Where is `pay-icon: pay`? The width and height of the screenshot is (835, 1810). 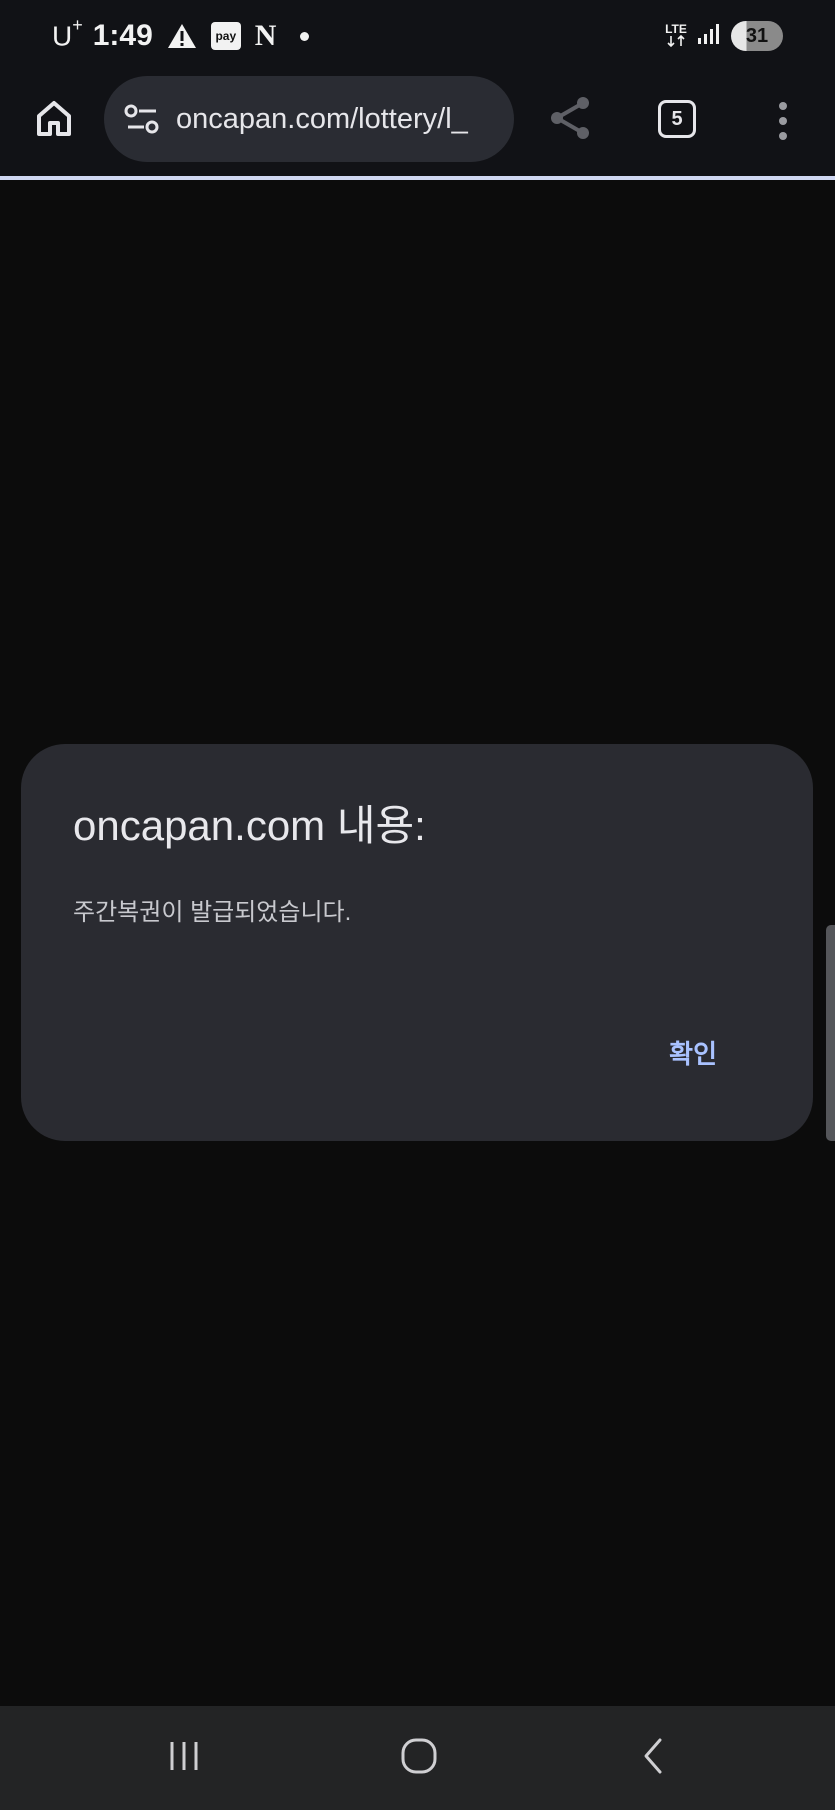 pay-icon: pay is located at coordinates (225, 36).